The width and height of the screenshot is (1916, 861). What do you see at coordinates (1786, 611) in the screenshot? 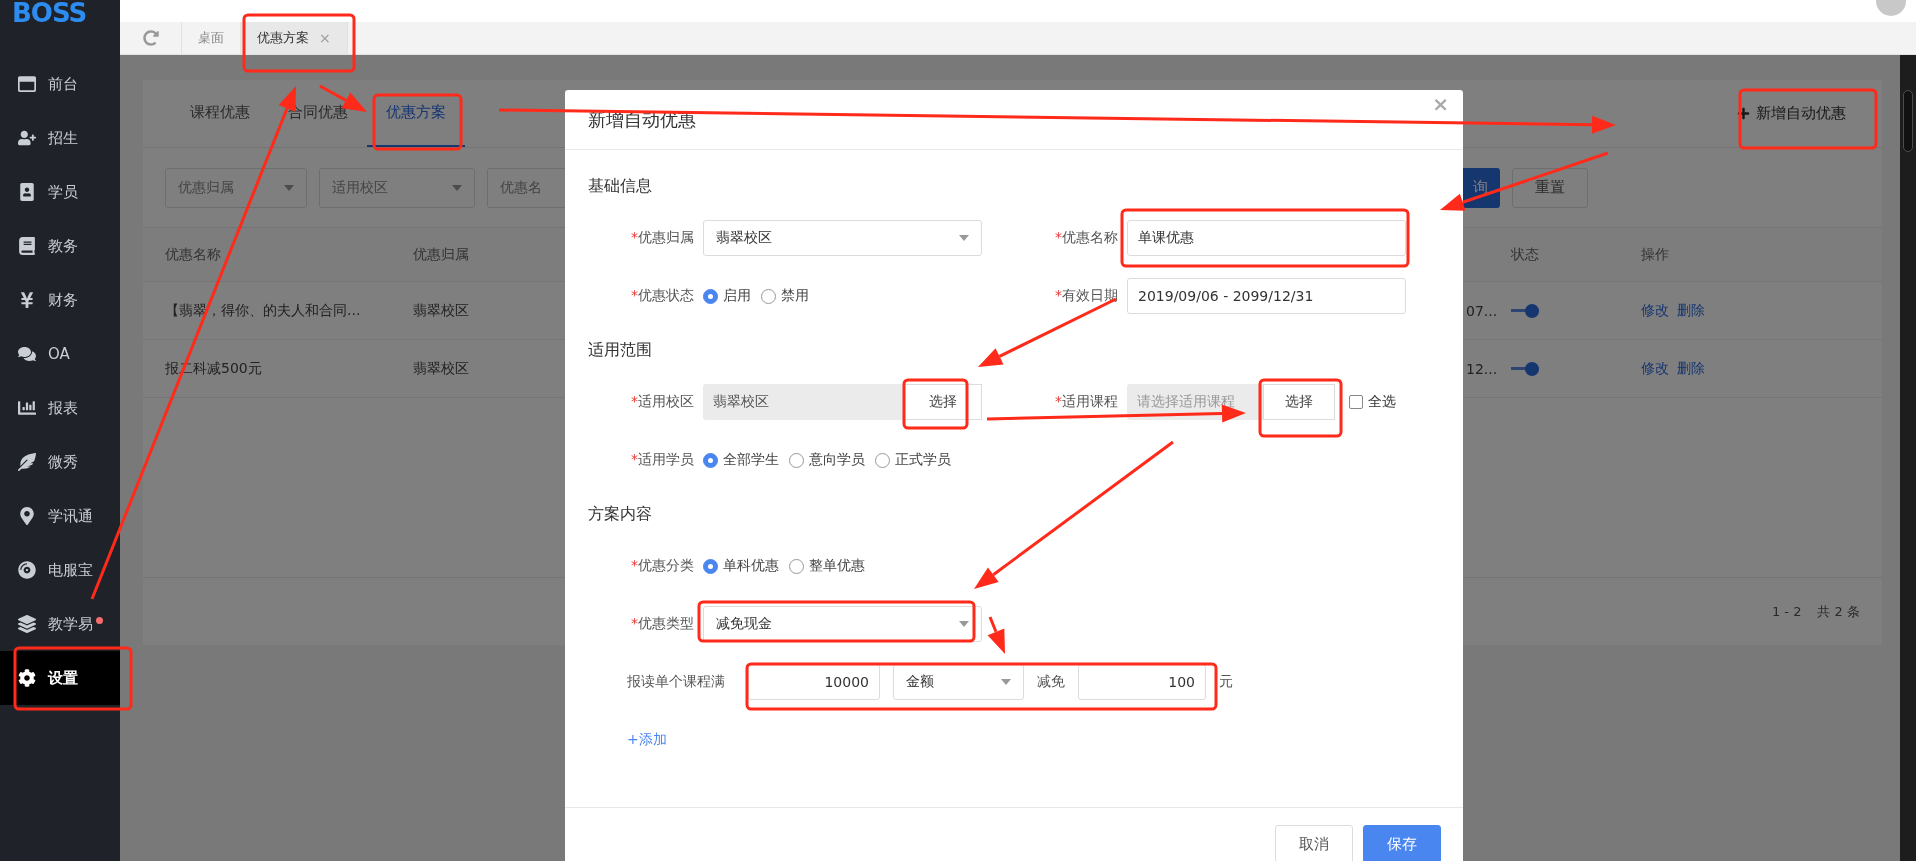
I see `page-range: 1 - 2` at bounding box center [1786, 611].